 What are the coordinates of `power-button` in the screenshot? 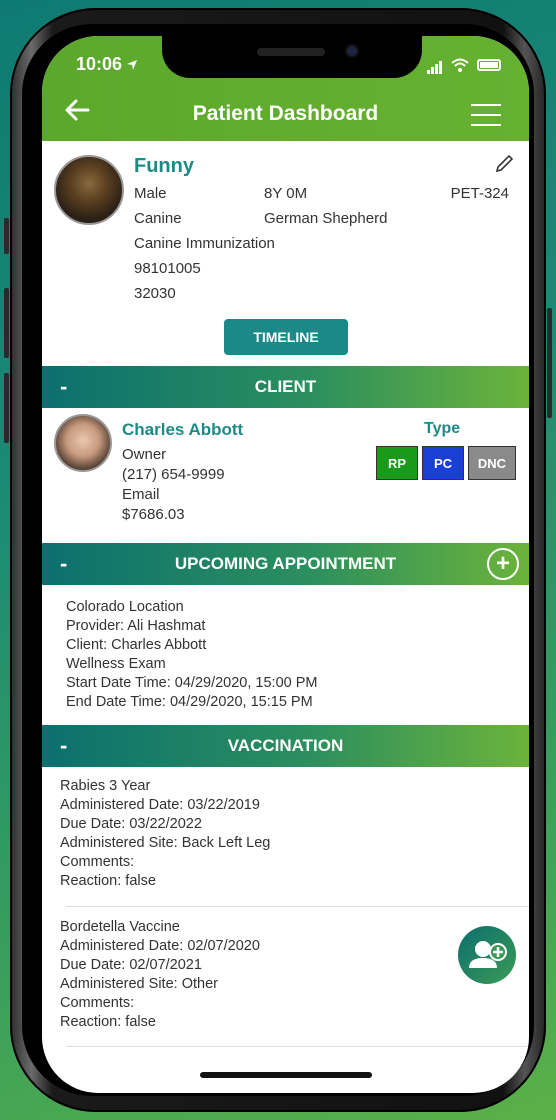 It's located at (549, 363).